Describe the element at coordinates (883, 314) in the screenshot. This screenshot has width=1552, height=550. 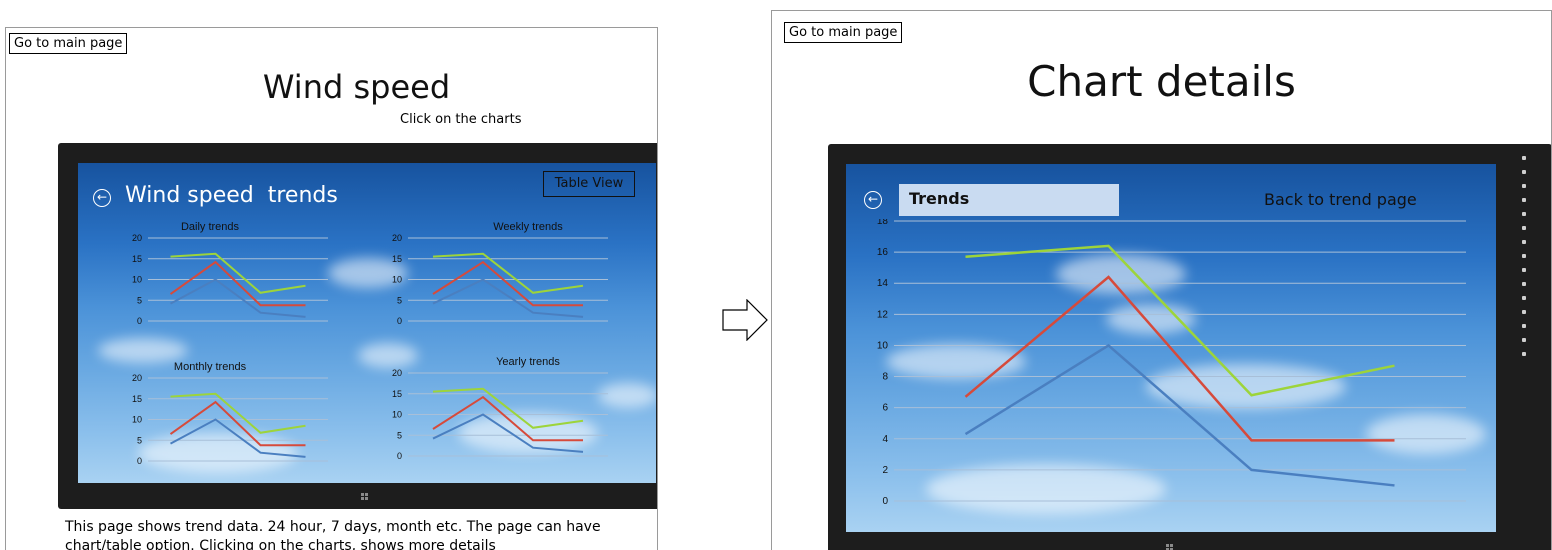
I see `y-tick-label: 12` at that location.